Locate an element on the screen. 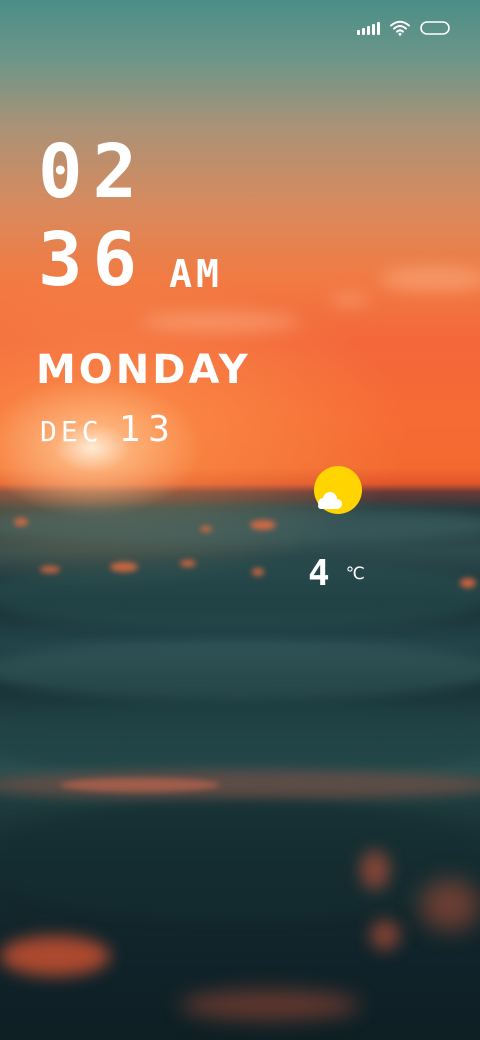 The width and height of the screenshot is (480, 1040). clock-ampm: AM is located at coordinates (196, 274).